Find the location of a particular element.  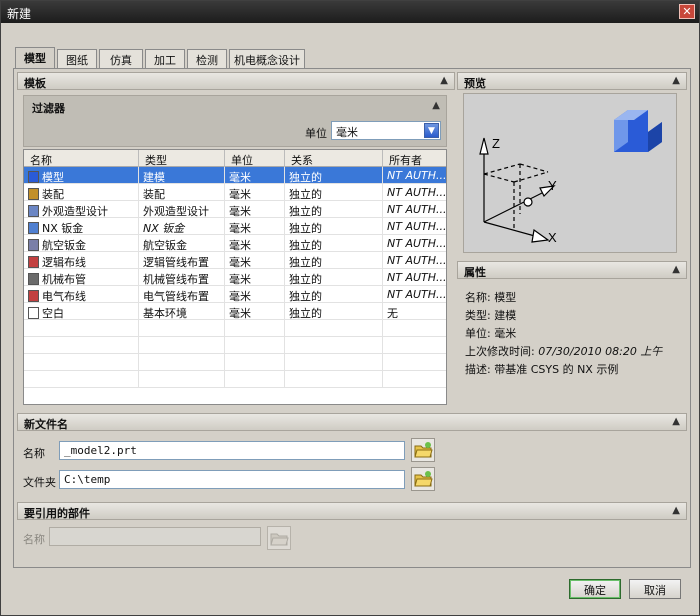

new-file-header: 新文件名 ▲ is located at coordinates (352, 422).